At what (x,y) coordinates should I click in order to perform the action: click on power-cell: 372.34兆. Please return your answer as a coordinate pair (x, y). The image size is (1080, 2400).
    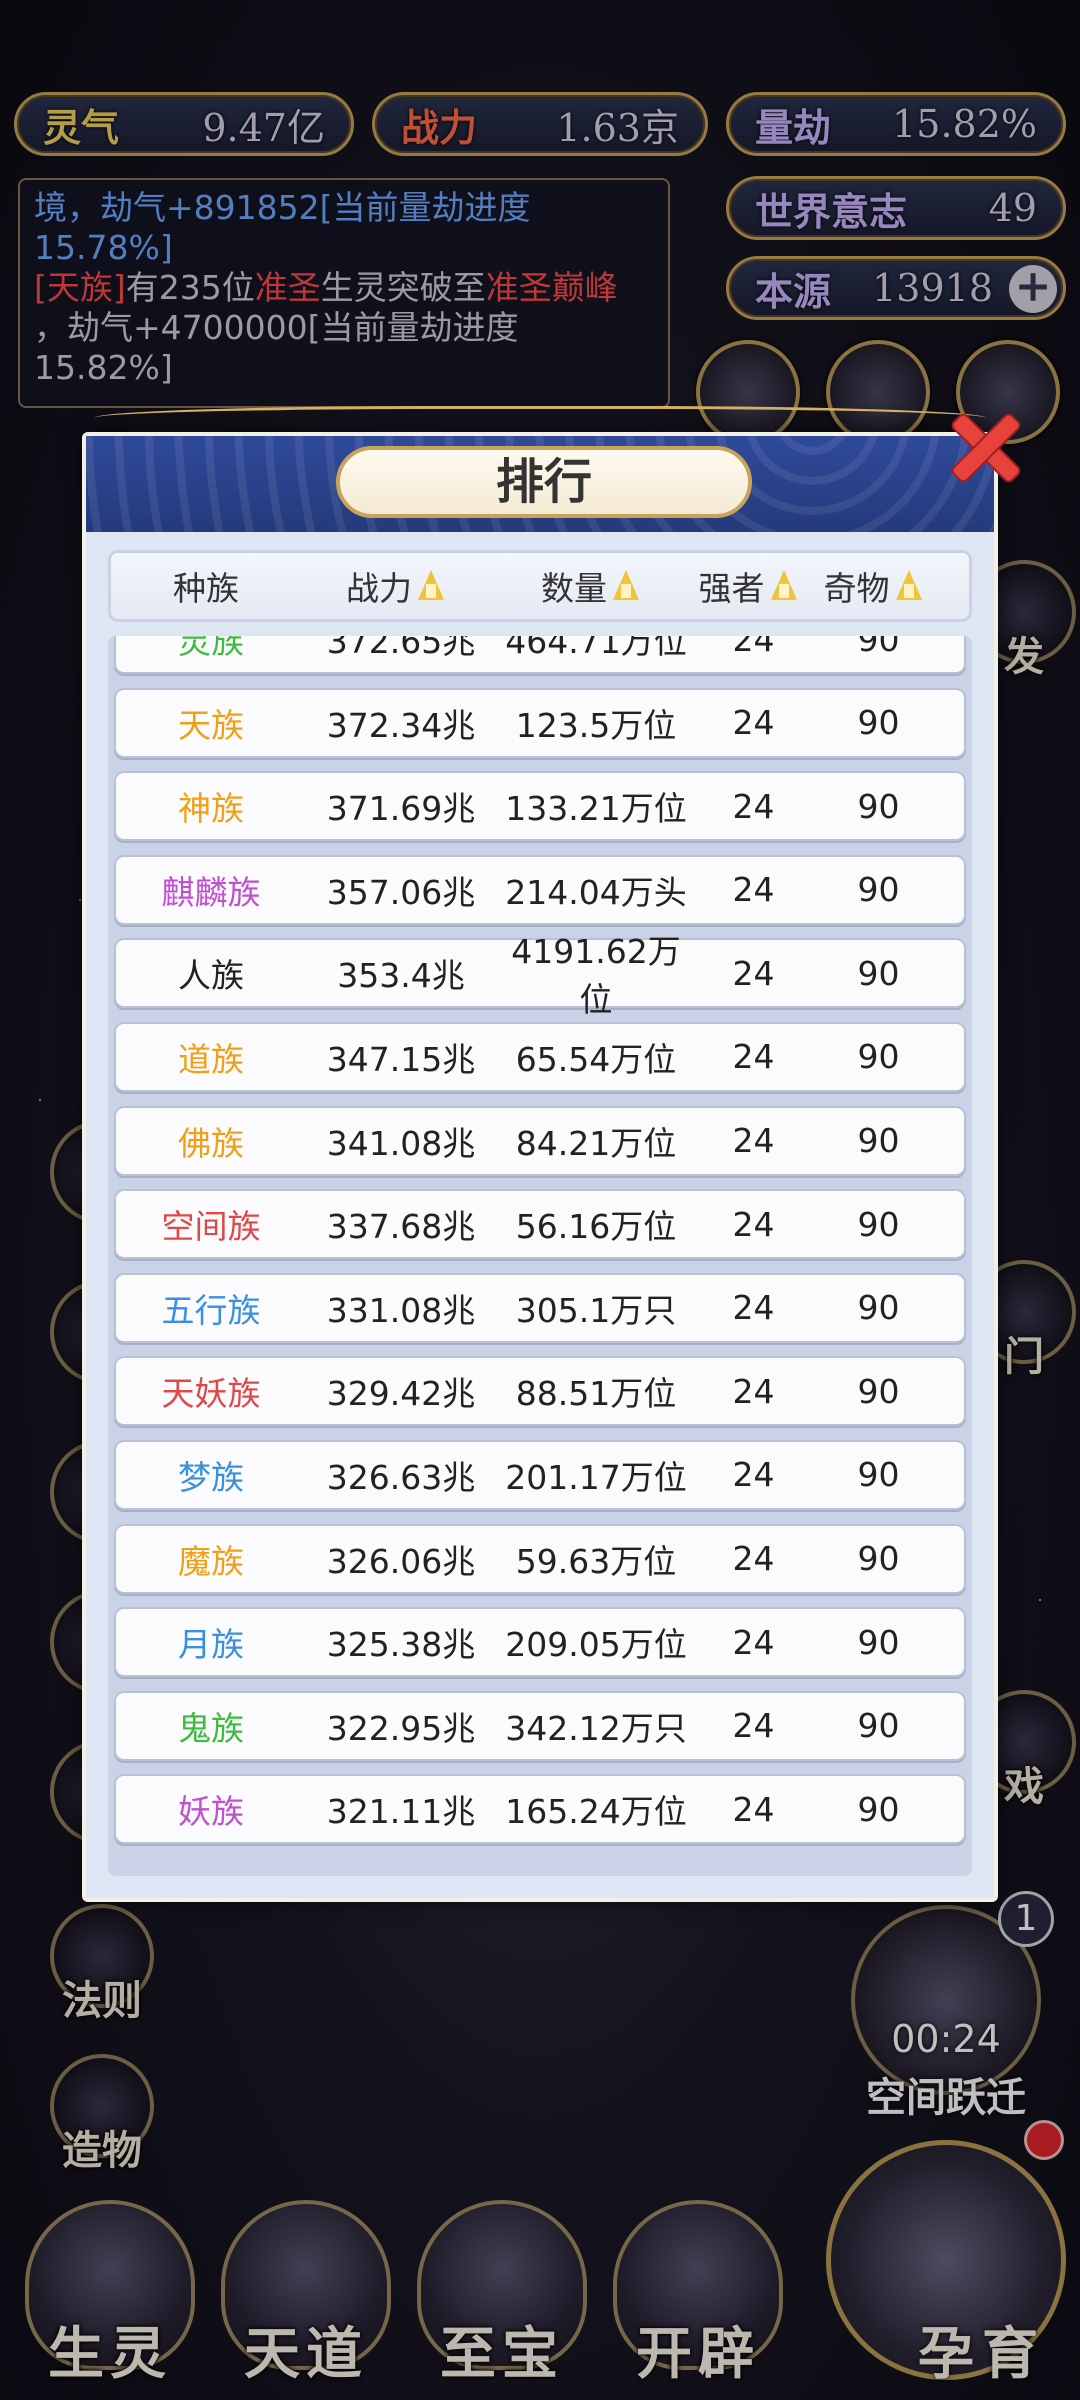
    Looking at the image, I should click on (401, 725).